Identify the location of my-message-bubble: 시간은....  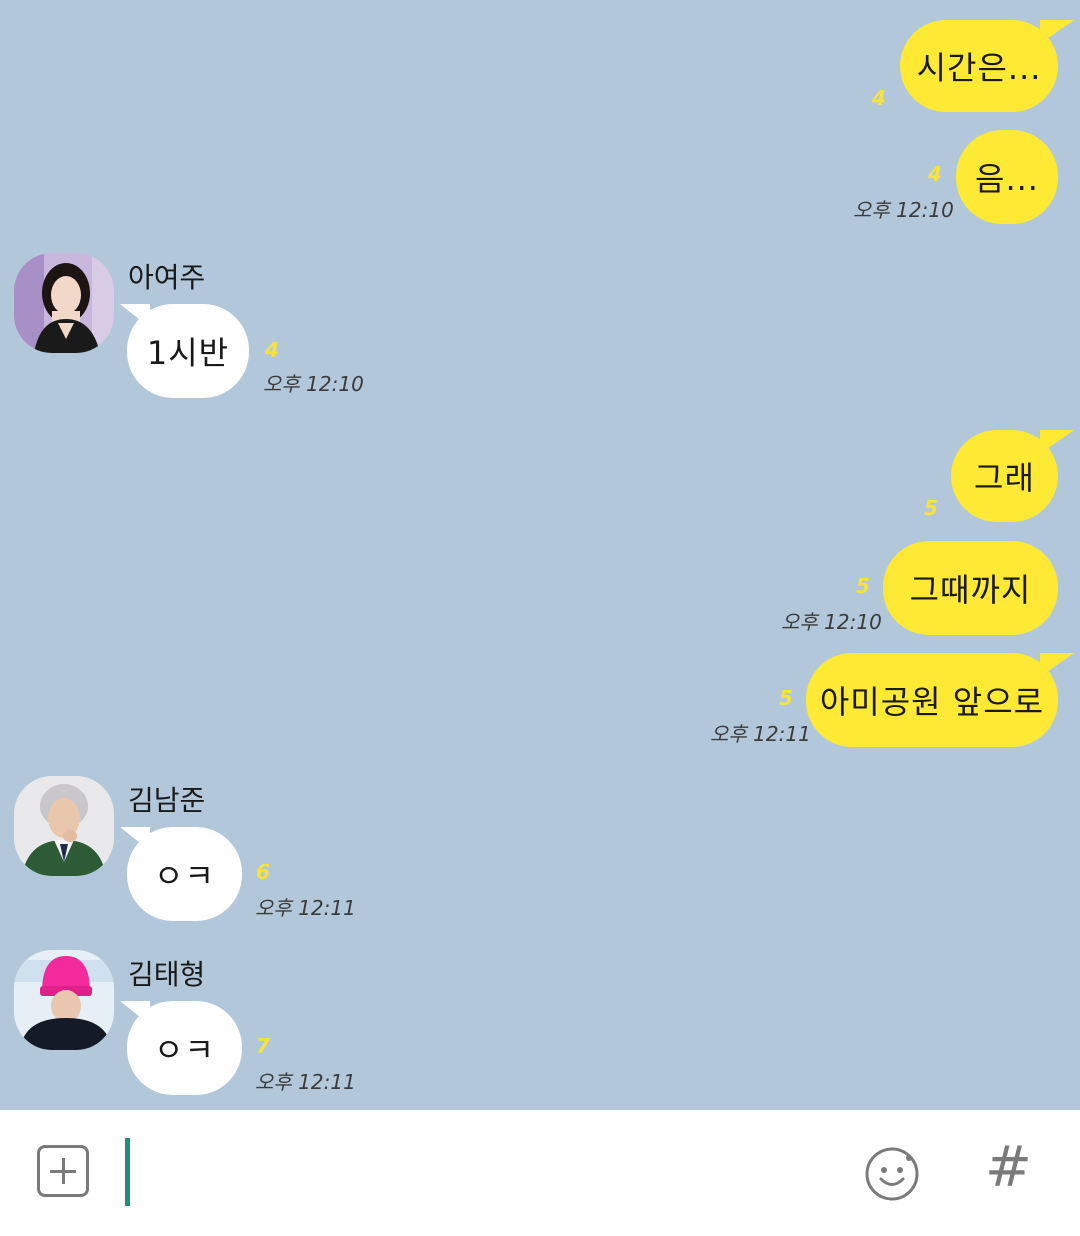
(979, 66).